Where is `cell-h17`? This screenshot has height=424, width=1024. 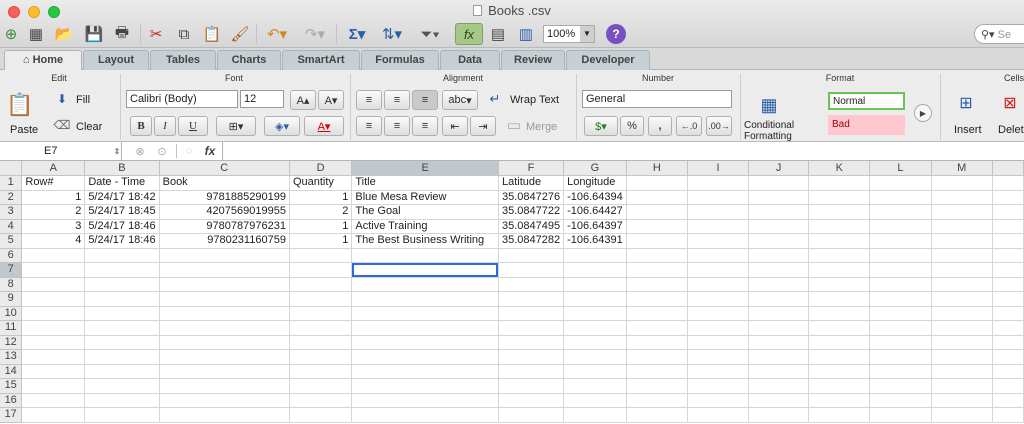
cell-h17 is located at coordinates (657, 415).